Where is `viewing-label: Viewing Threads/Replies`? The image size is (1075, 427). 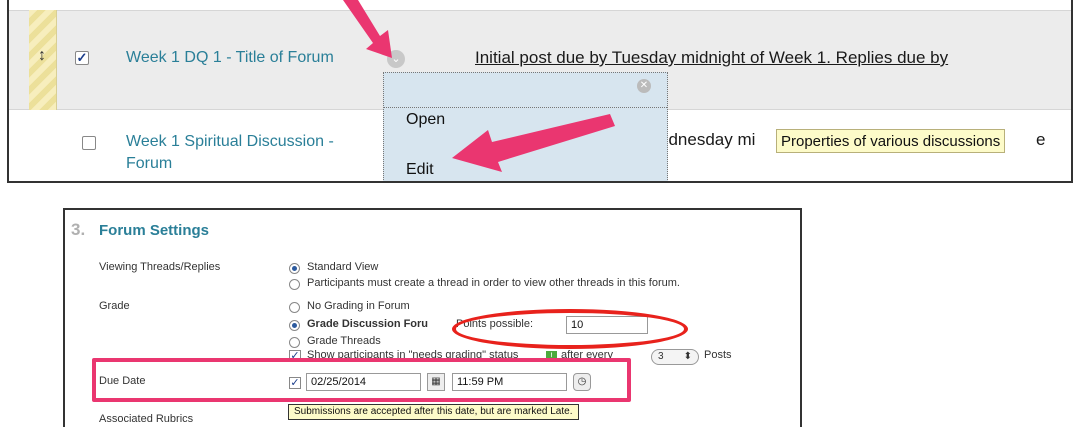 viewing-label: Viewing Threads/Replies is located at coordinates (160, 267).